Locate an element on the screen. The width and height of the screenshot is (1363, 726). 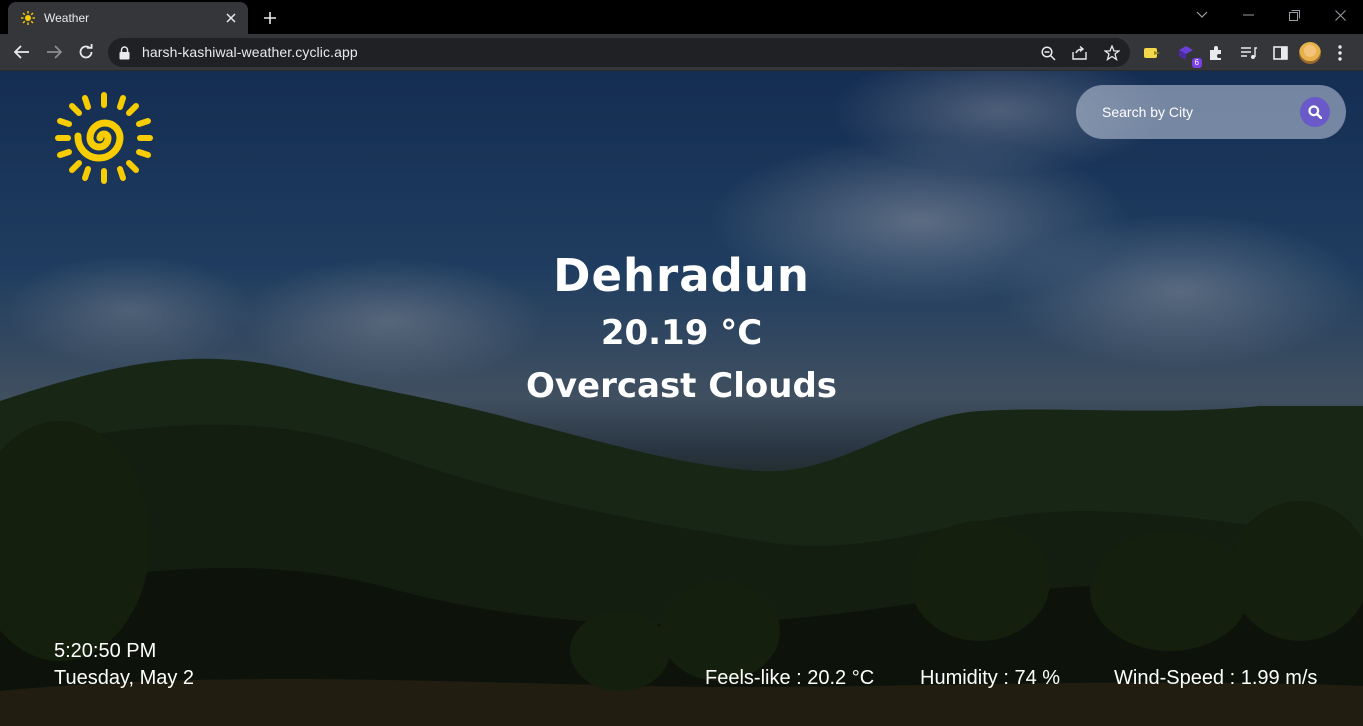
star-icon is located at coordinates (1112, 53).